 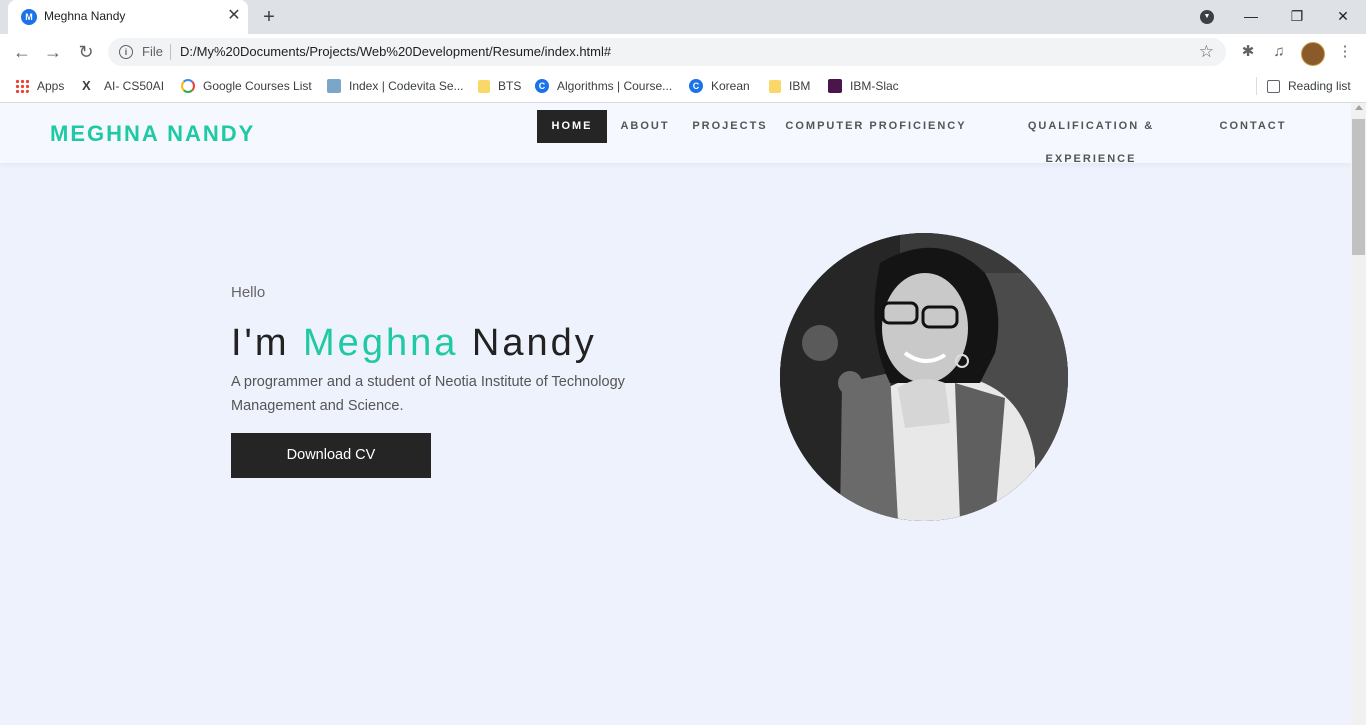 I want to click on menu-kebab-icon: ⋮, so click(x=1345, y=52).